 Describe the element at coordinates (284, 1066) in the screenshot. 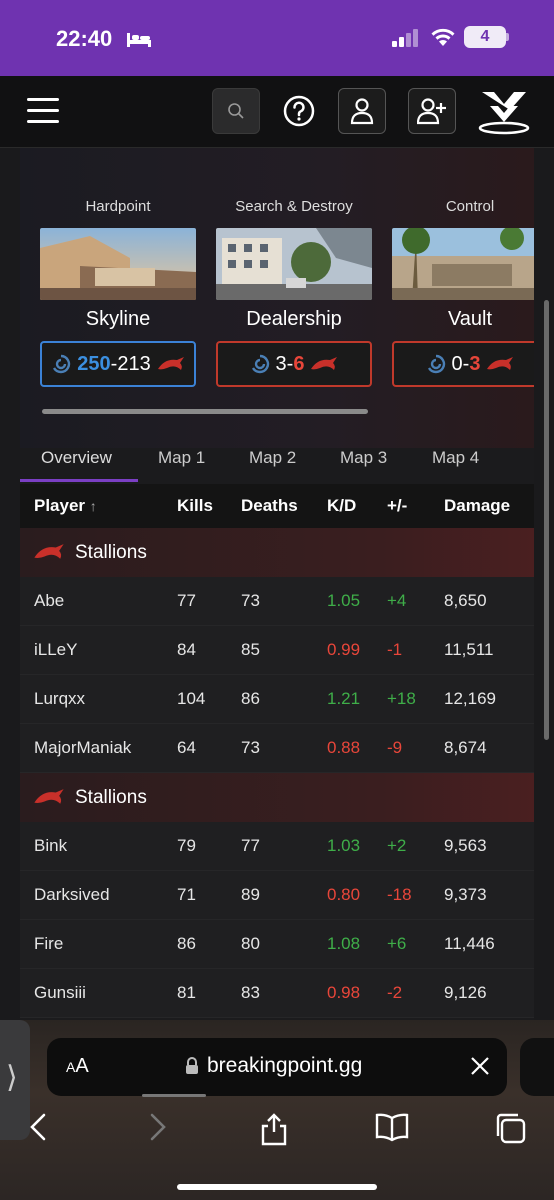

I see `url-text: breakingpoint.gg` at that location.